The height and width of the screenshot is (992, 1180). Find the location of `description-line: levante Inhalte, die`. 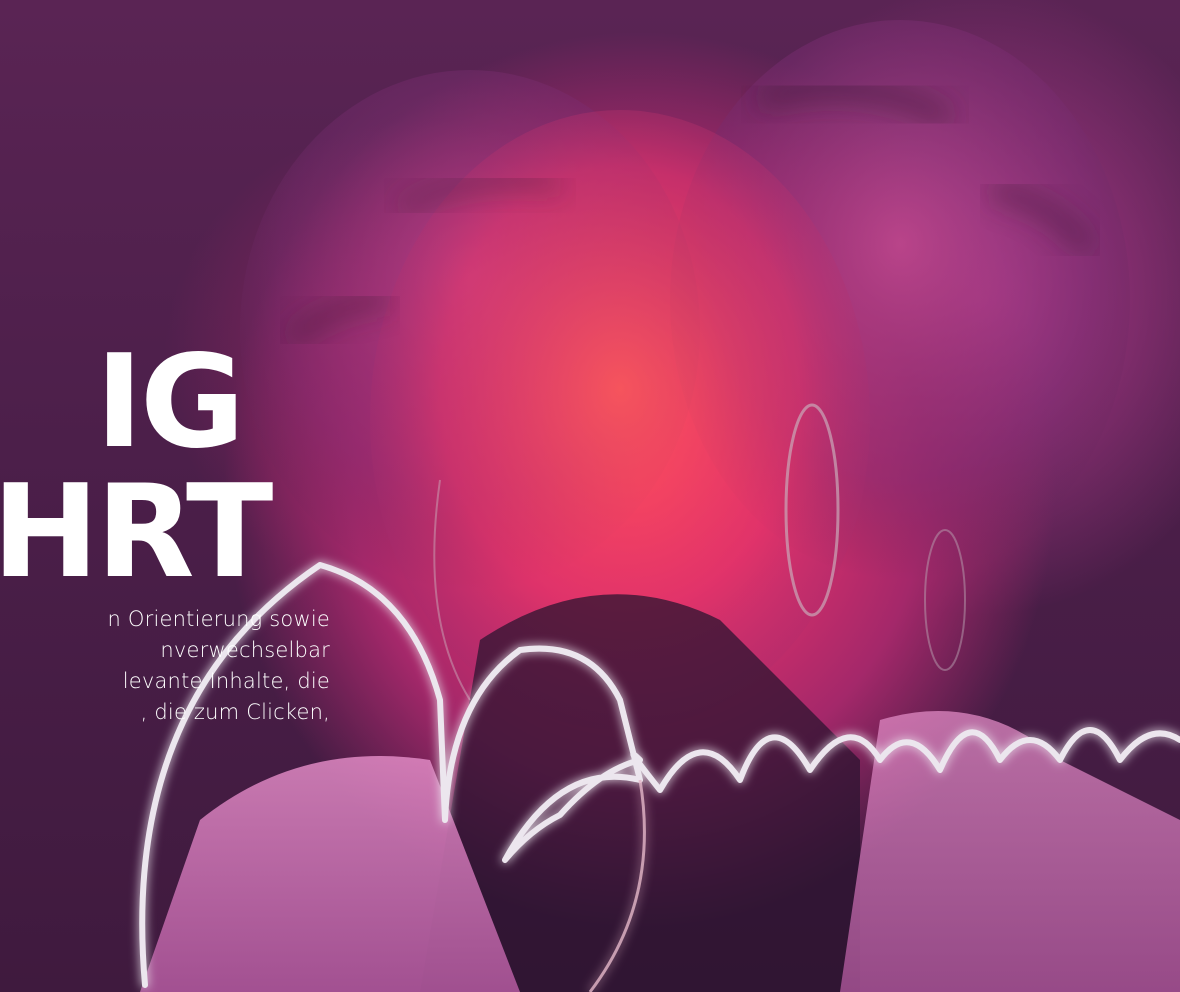

description-line: levante Inhalte, die is located at coordinates (226, 681).